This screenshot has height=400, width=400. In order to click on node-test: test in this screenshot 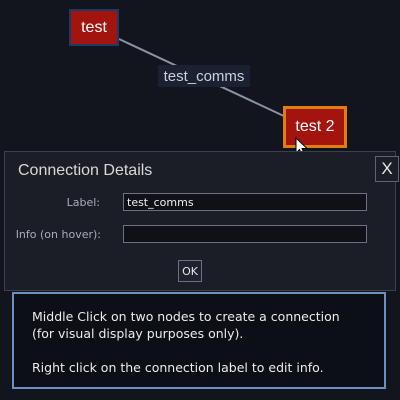, I will do `click(94, 27)`.